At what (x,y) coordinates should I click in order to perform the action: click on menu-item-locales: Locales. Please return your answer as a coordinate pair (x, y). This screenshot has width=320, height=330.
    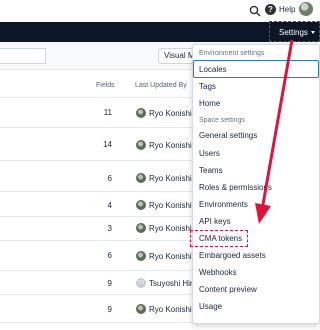
    Looking at the image, I should click on (213, 69).